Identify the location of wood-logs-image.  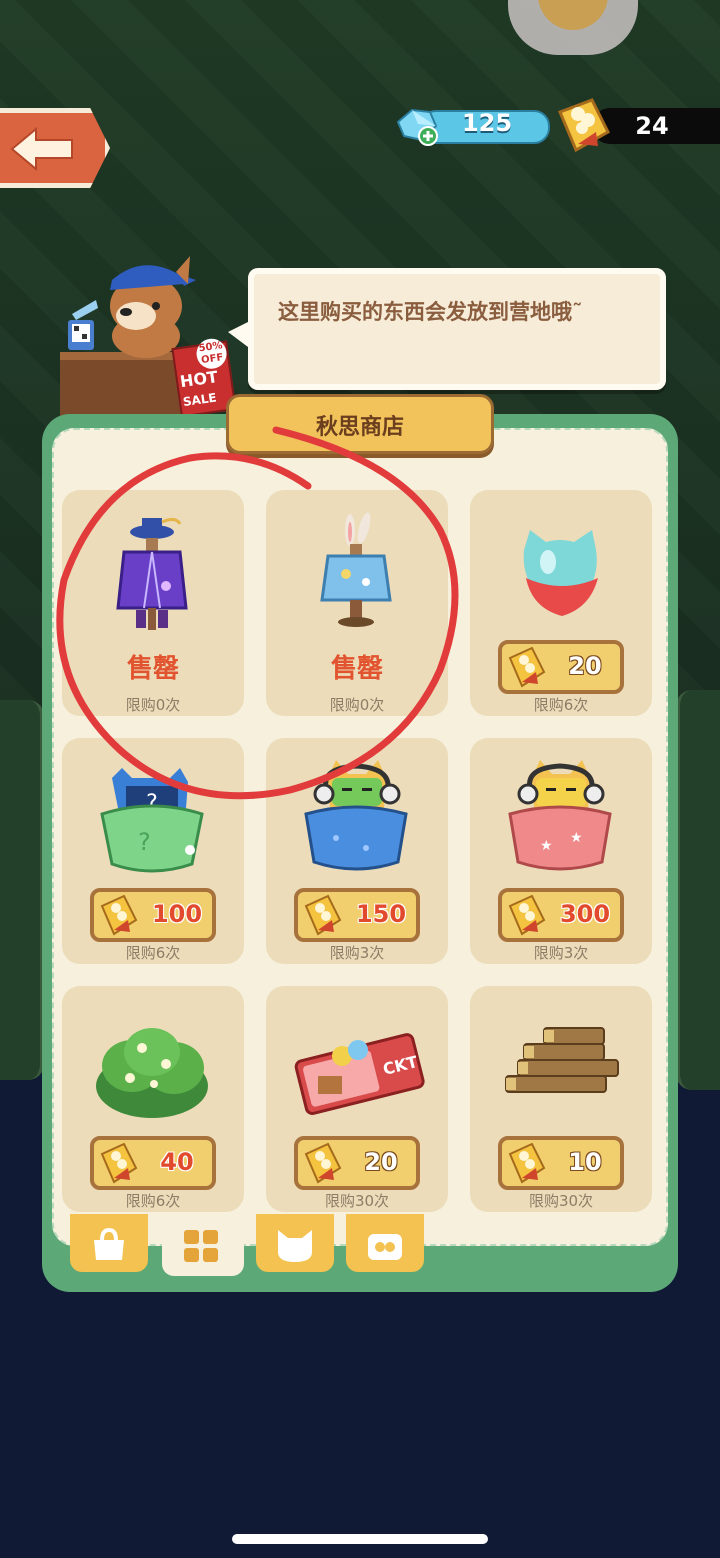
(562, 1060).